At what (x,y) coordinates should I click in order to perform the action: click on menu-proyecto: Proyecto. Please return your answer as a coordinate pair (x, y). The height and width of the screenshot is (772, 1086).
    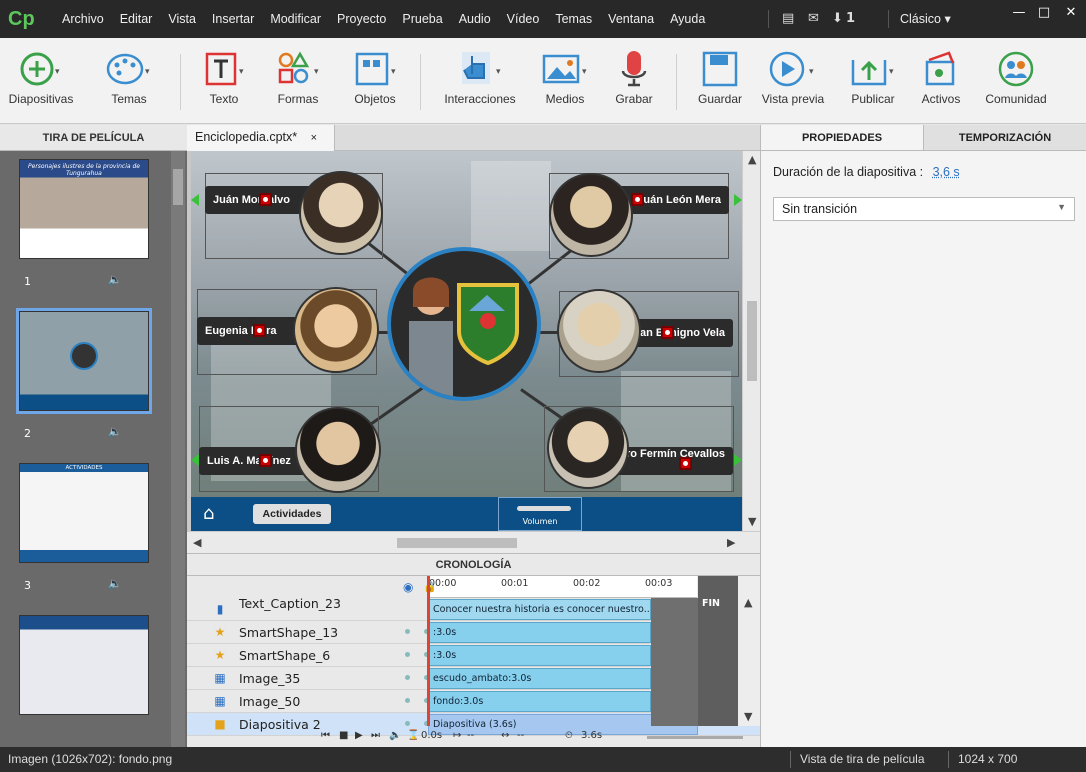
    Looking at the image, I should click on (361, 19).